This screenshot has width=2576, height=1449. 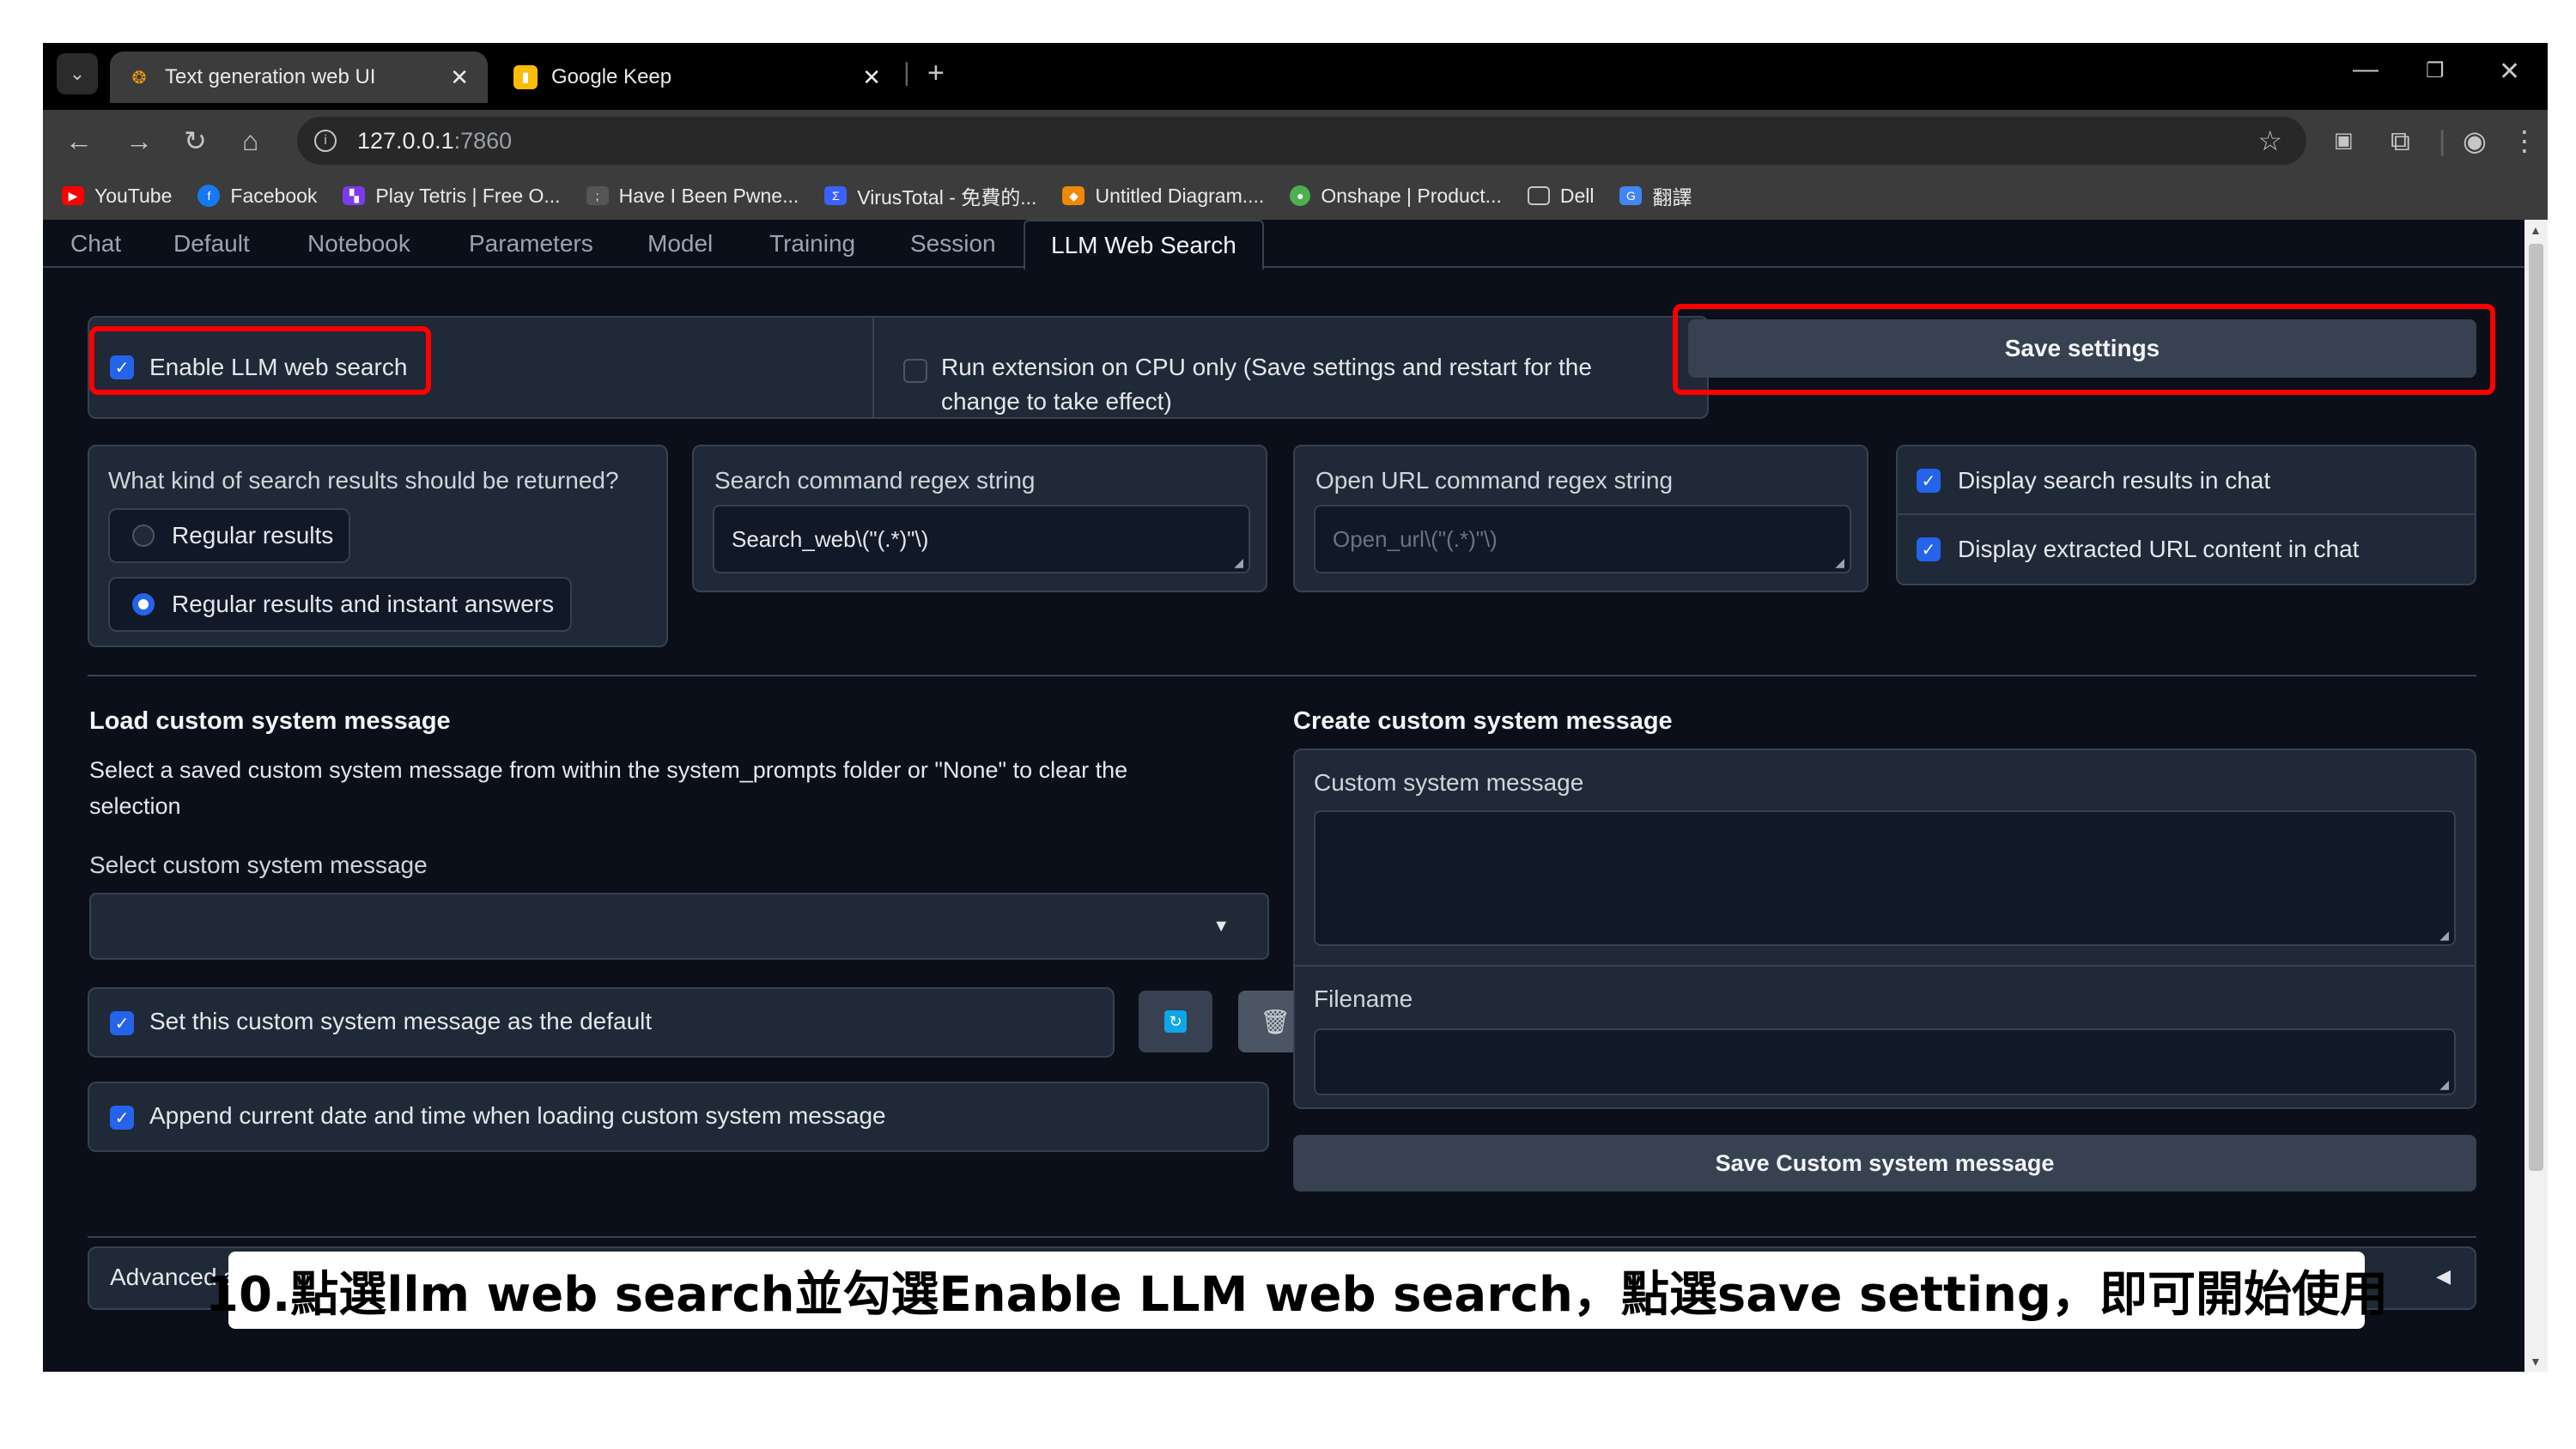 I want to click on forward-icon: →, so click(x=139, y=140).